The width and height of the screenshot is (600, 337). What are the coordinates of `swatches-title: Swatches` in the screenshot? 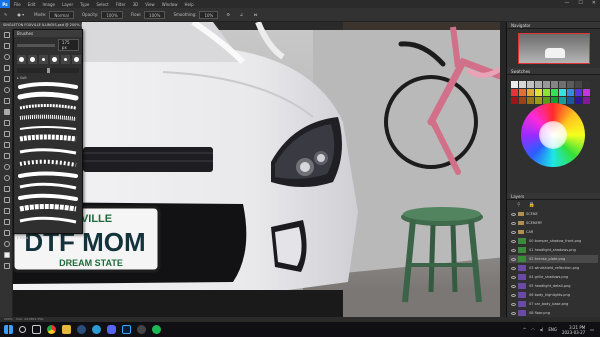 It's located at (553, 71).